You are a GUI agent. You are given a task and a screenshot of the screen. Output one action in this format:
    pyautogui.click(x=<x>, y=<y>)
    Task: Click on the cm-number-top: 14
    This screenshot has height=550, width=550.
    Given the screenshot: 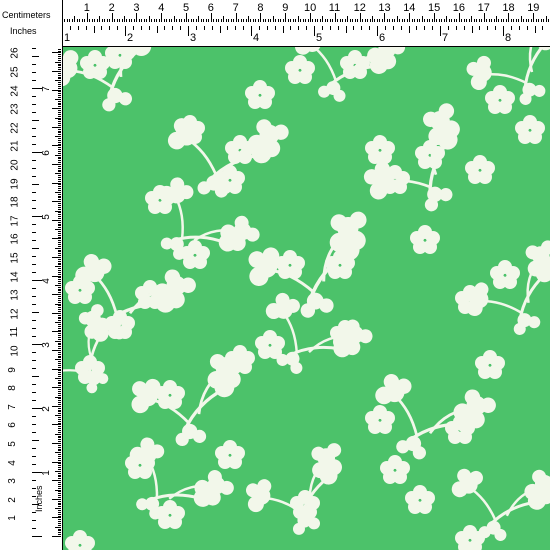 What is the action you would take?
    pyautogui.click(x=409, y=8)
    